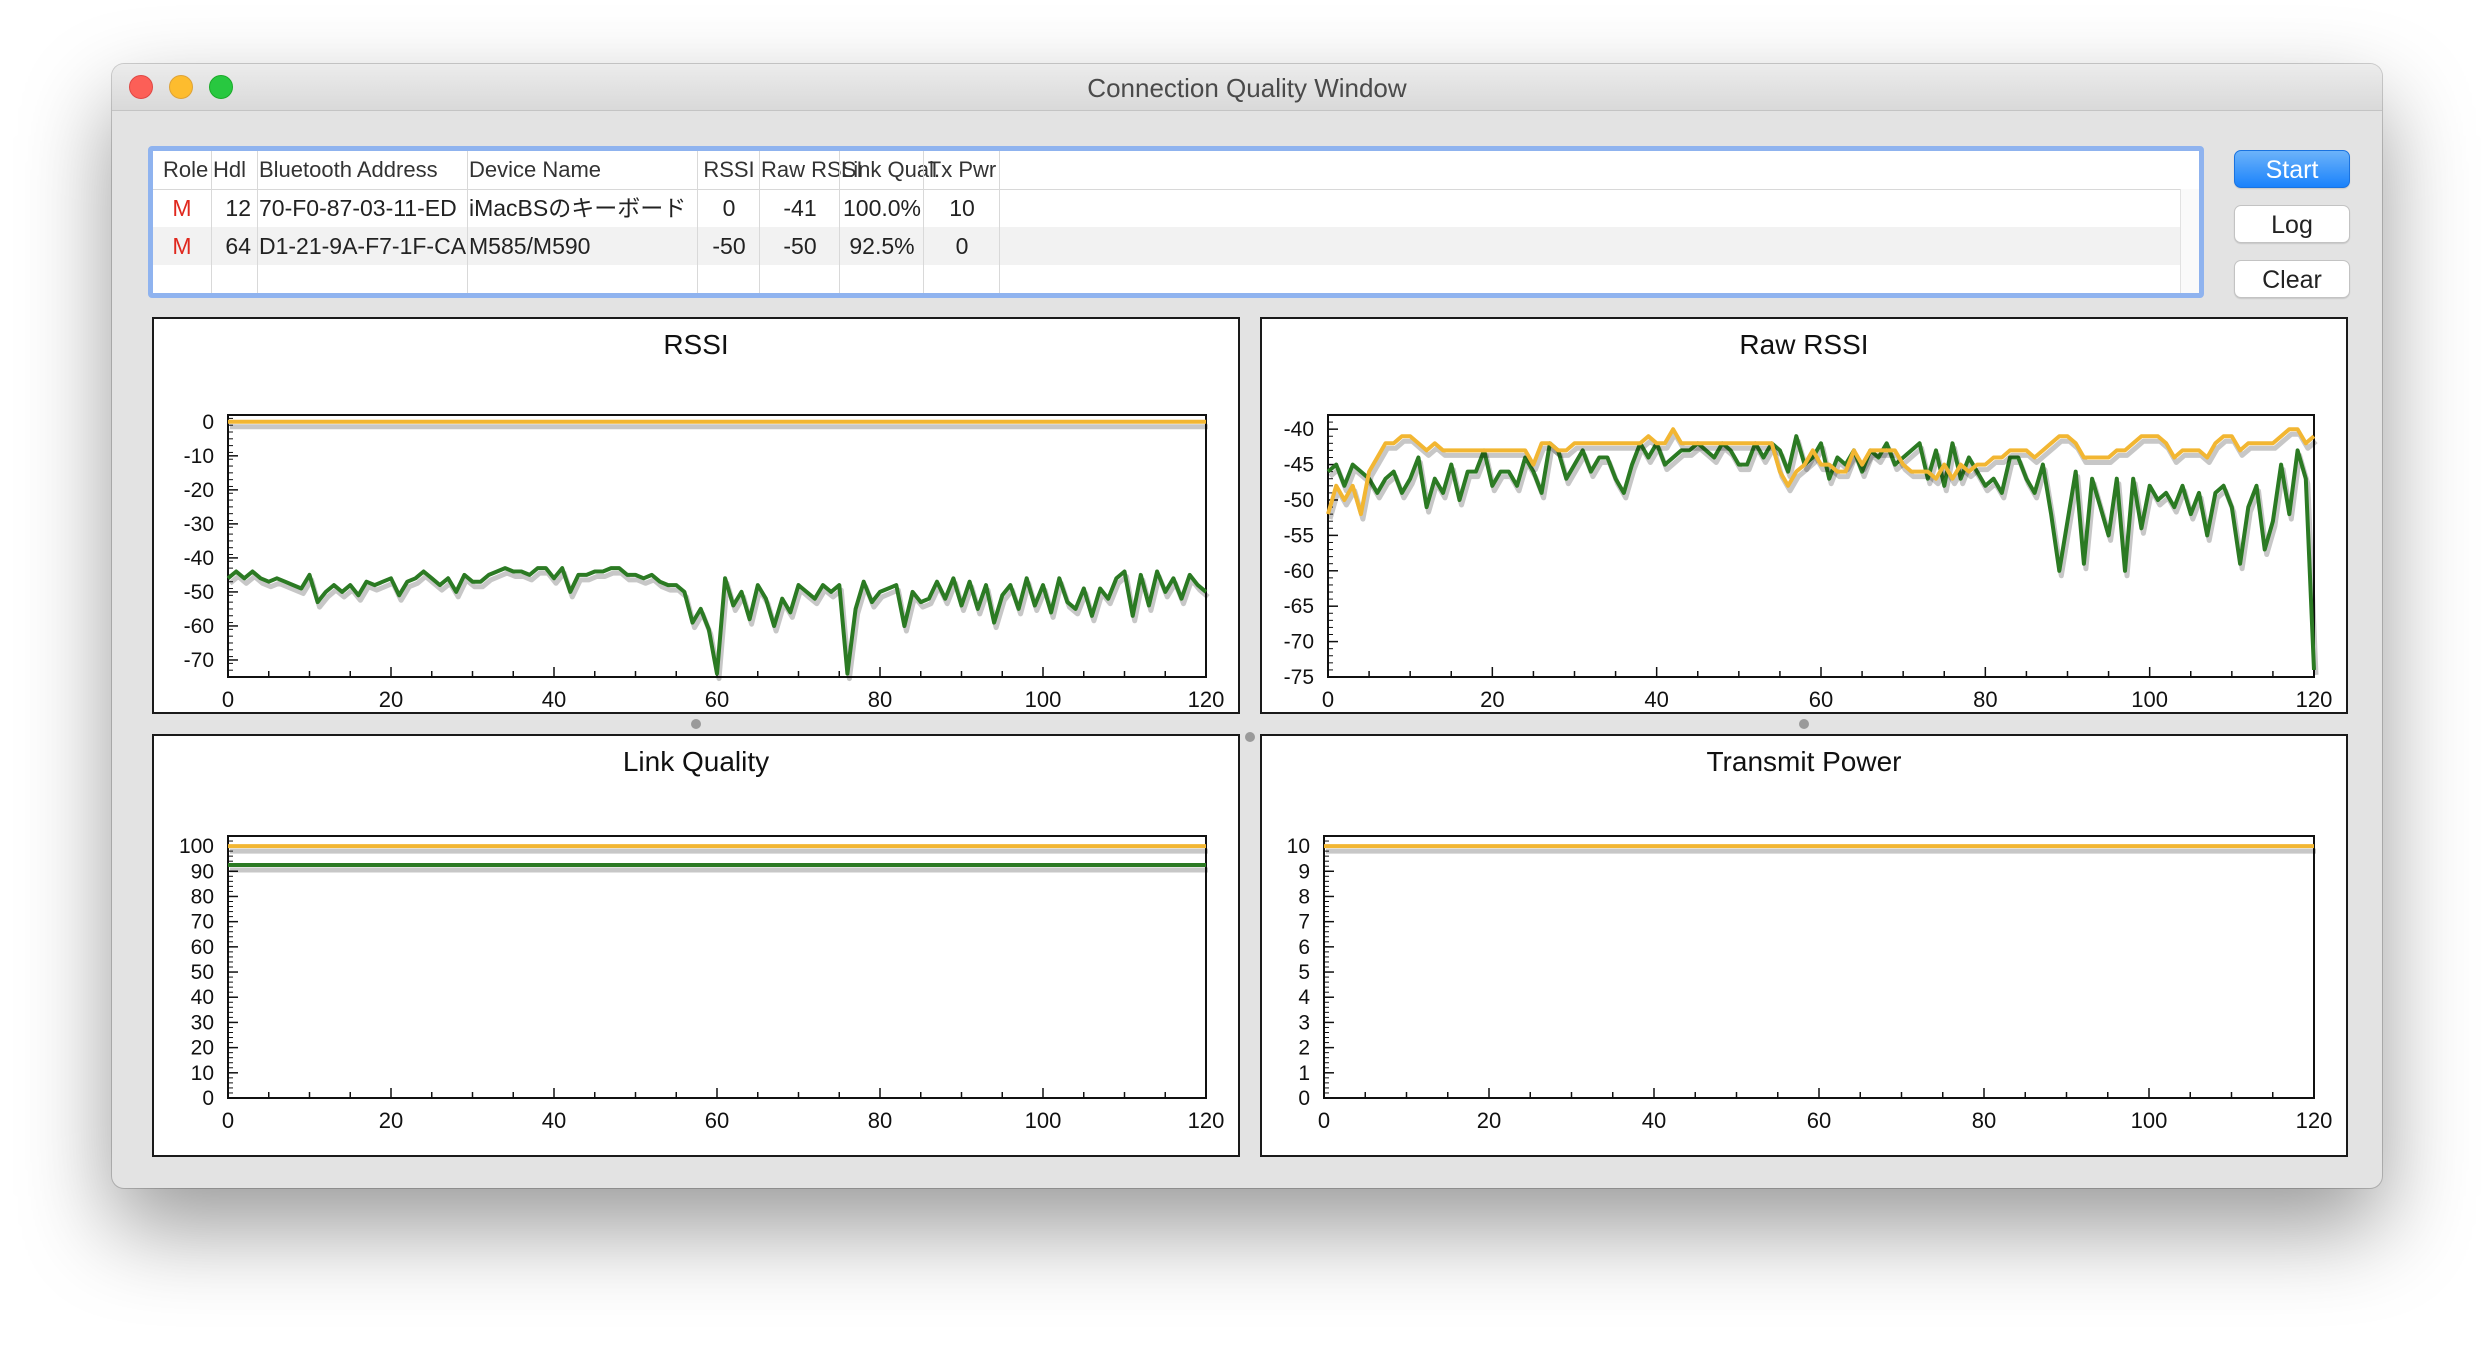 The height and width of the screenshot is (1350, 2492). What do you see at coordinates (1299, 535) in the screenshot?
I see `y-tick-label: -55` at bounding box center [1299, 535].